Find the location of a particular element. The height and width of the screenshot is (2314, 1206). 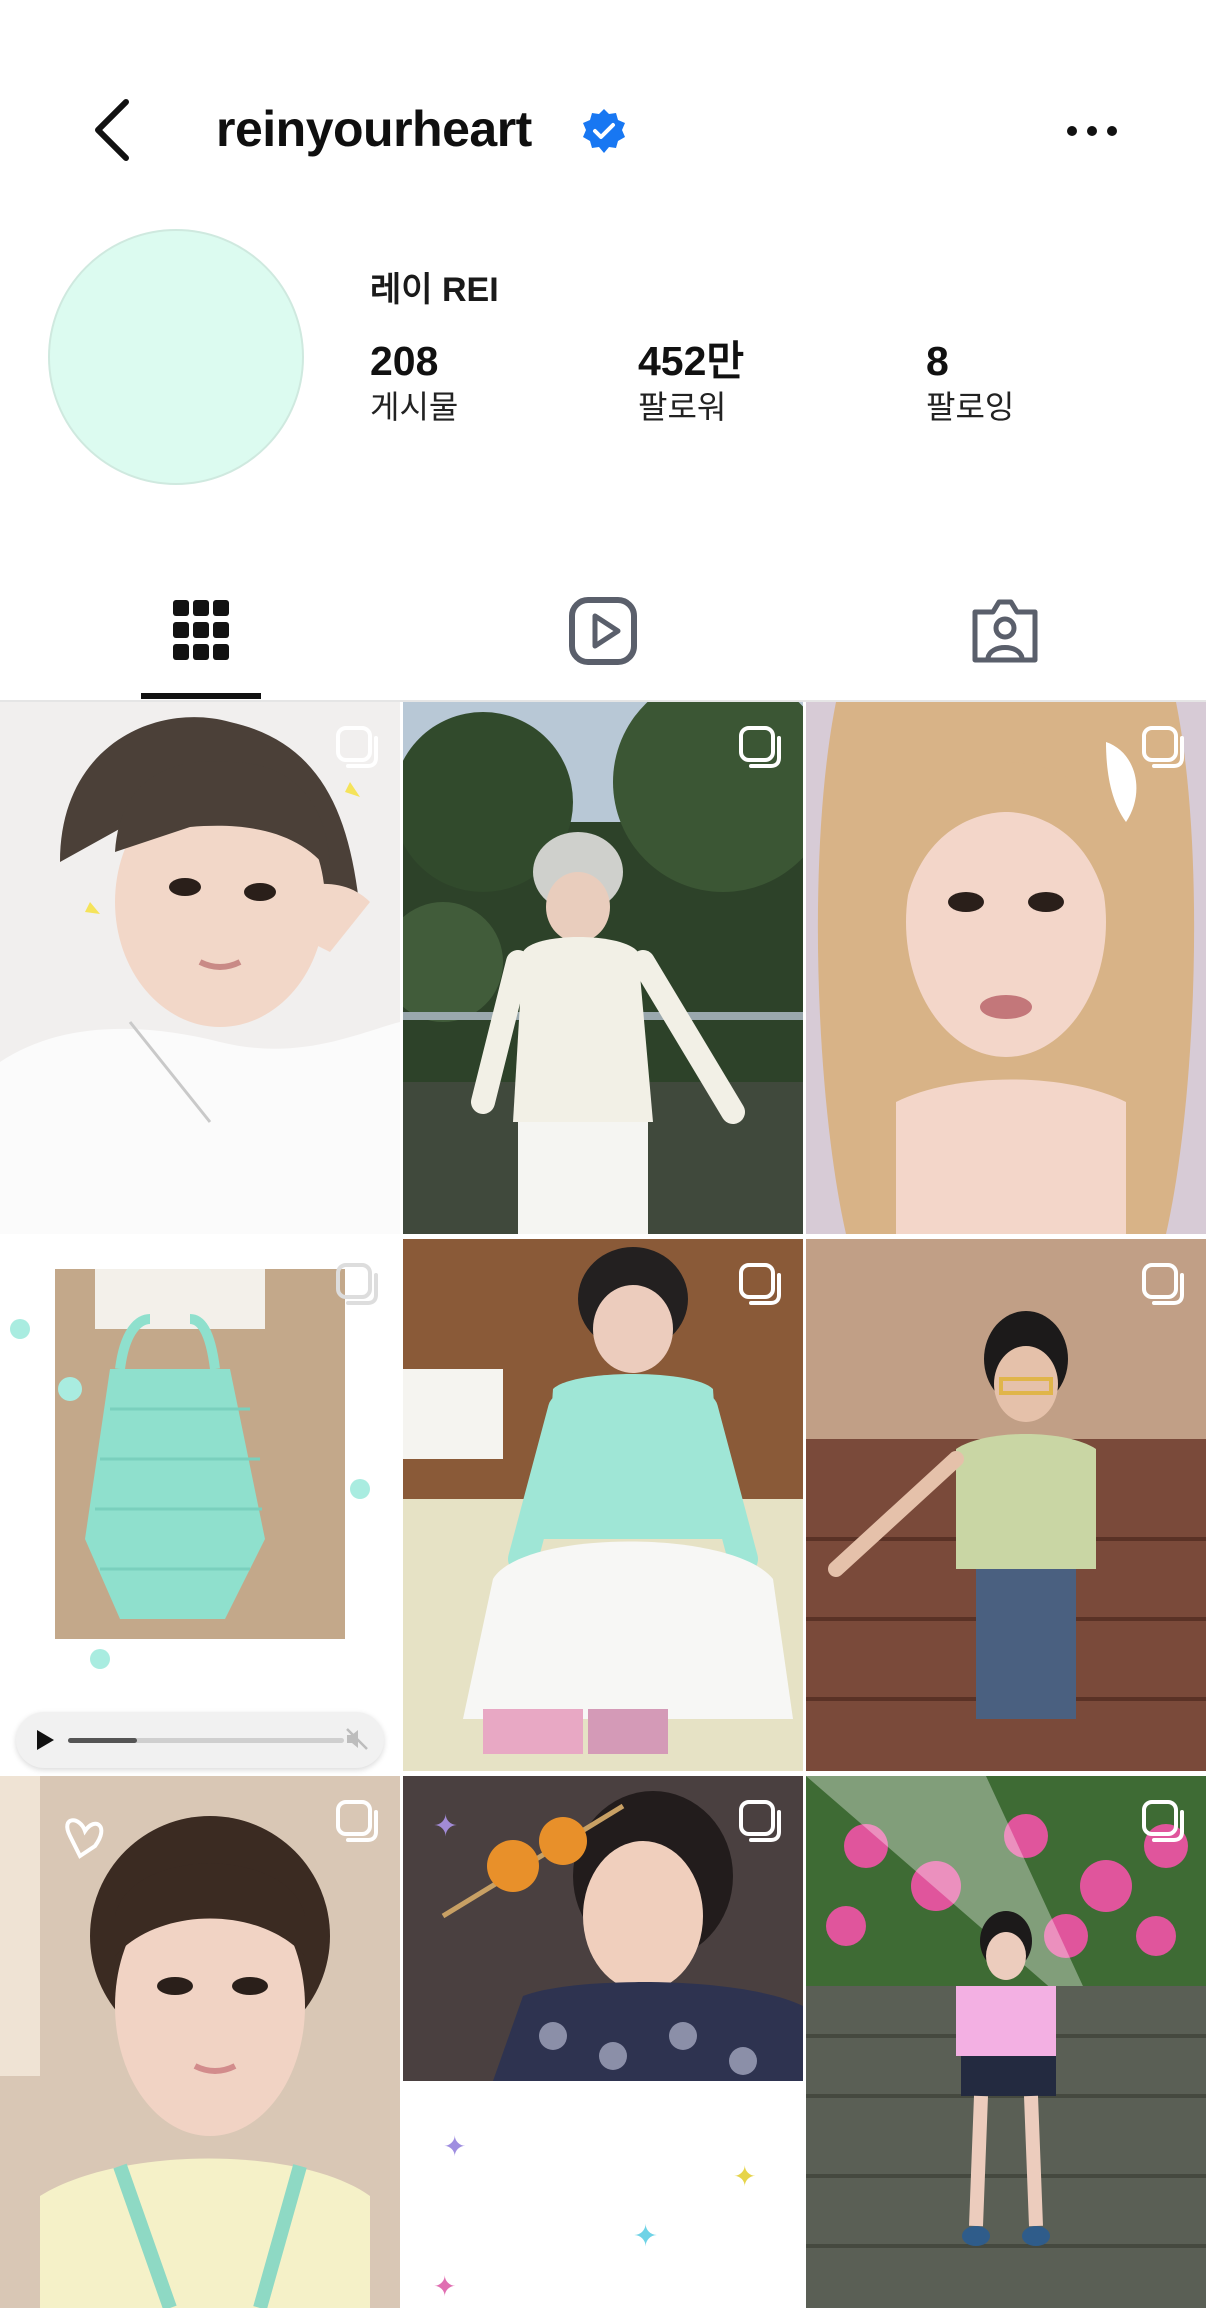

active-tab-indicator is located at coordinates (201, 696).